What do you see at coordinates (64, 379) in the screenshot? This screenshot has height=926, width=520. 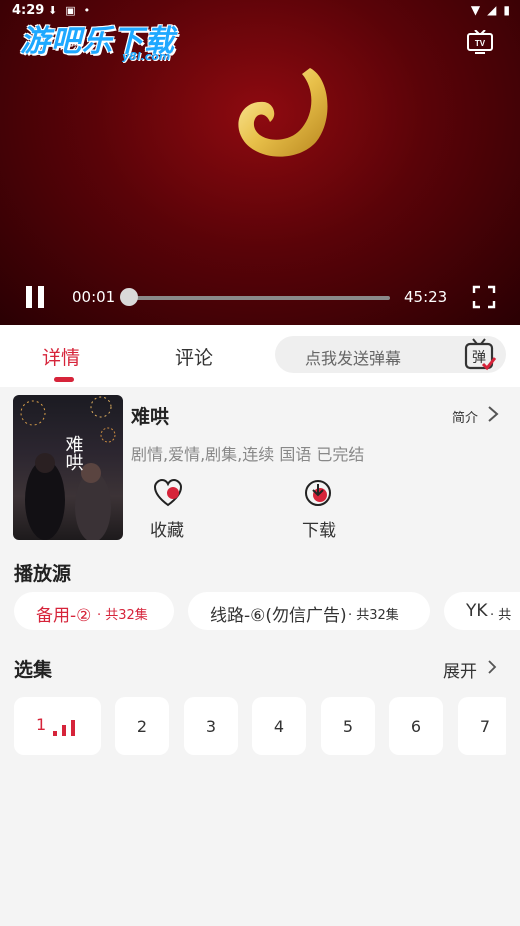 I see `active-tab-indicator` at bounding box center [64, 379].